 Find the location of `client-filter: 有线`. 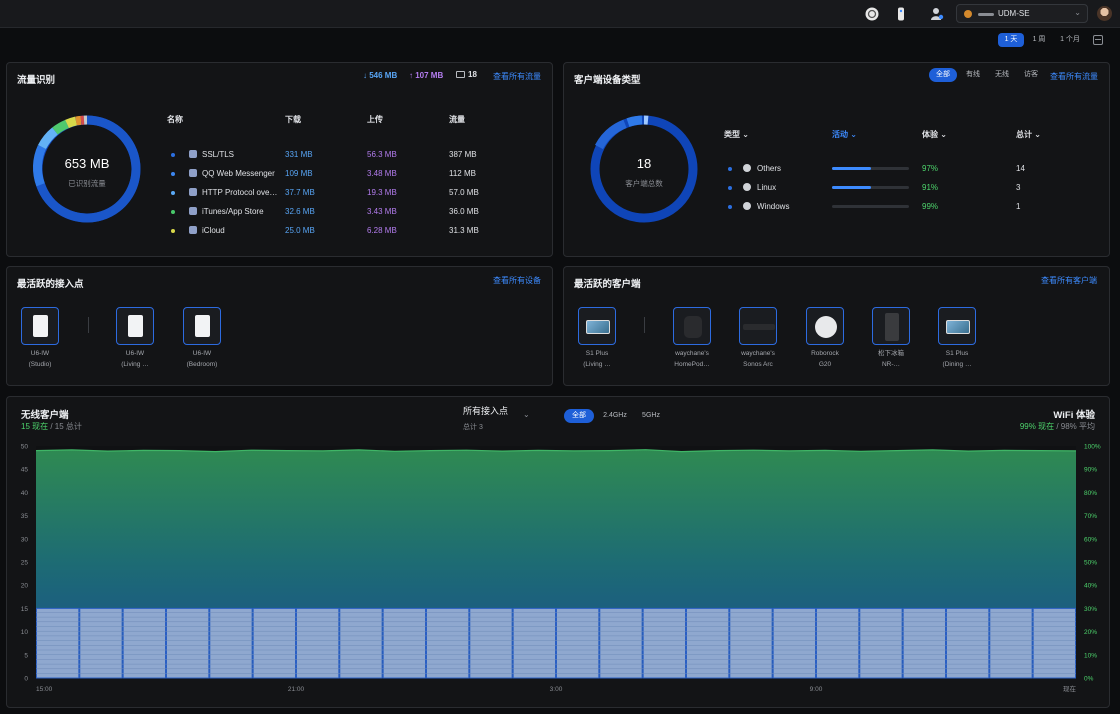

client-filter: 有线 is located at coordinates (973, 75).